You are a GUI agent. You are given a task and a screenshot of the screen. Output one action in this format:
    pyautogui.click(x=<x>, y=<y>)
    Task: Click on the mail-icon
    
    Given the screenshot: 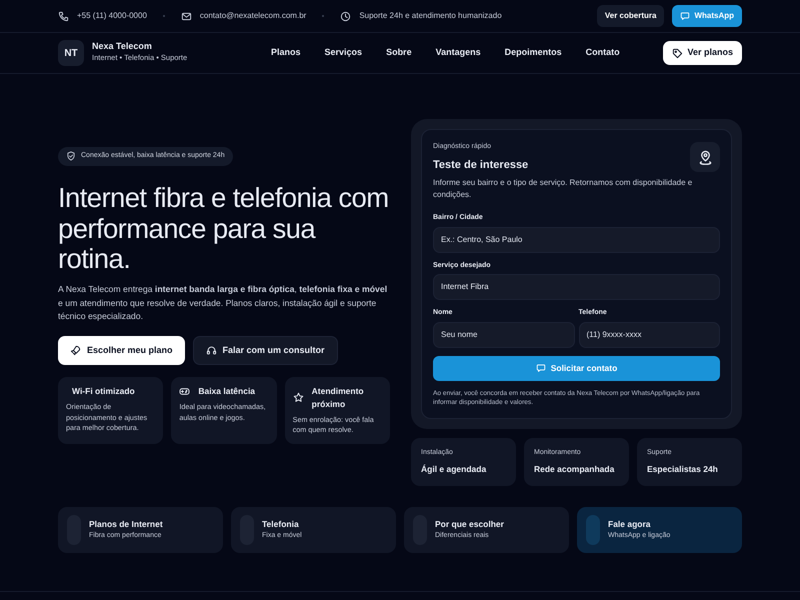 What is the action you would take?
    pyautogui.click(x=186, y=16)
    